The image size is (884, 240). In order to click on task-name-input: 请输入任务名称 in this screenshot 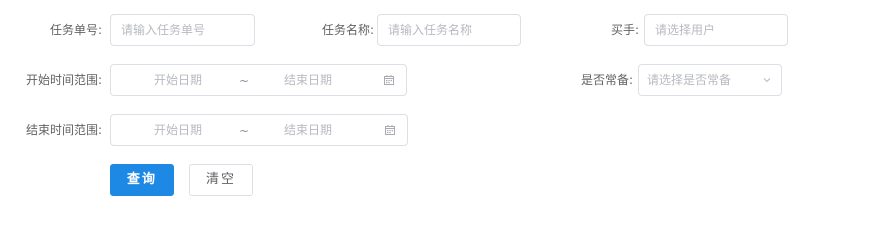, I will do `click(449, 30)`.